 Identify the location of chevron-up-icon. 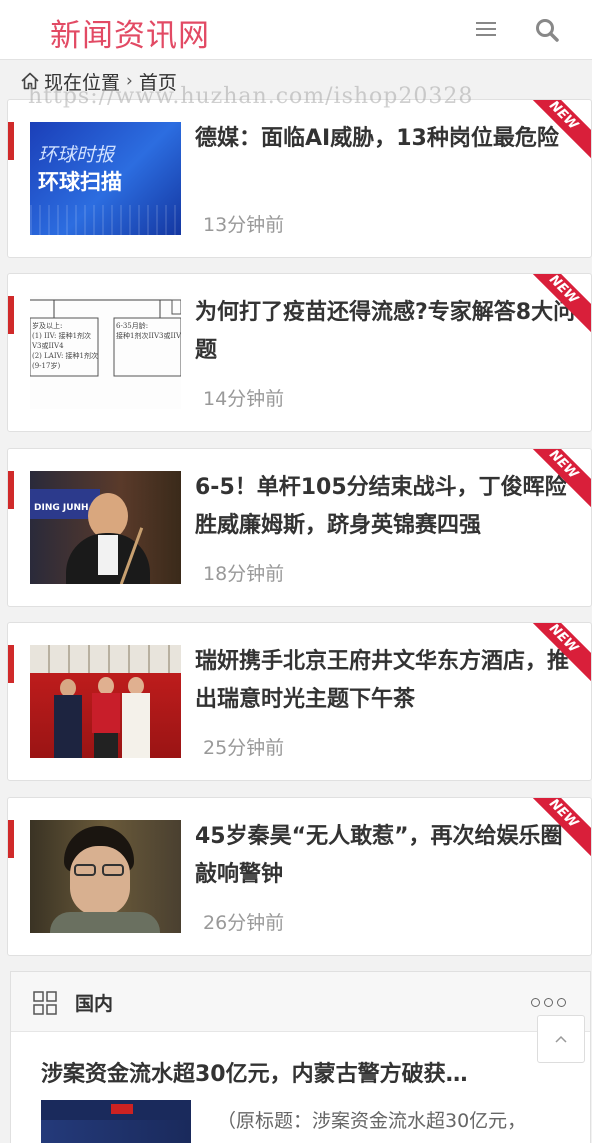
(561, 1039).